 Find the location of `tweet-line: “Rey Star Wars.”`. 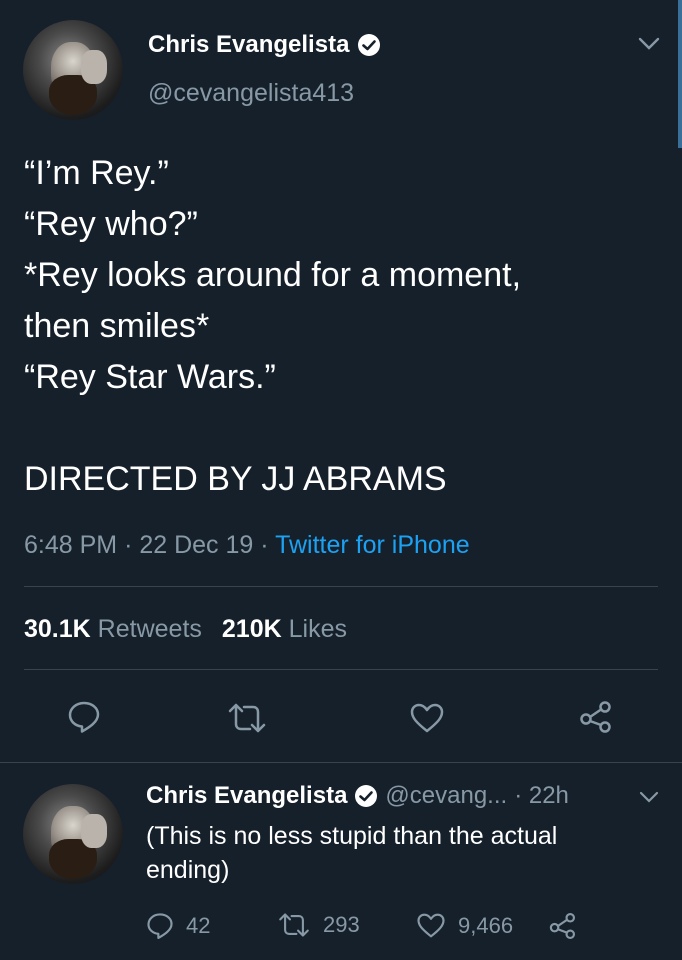

tweet-line: “Rey Star Wars.” is located at coordinates (150, 377).